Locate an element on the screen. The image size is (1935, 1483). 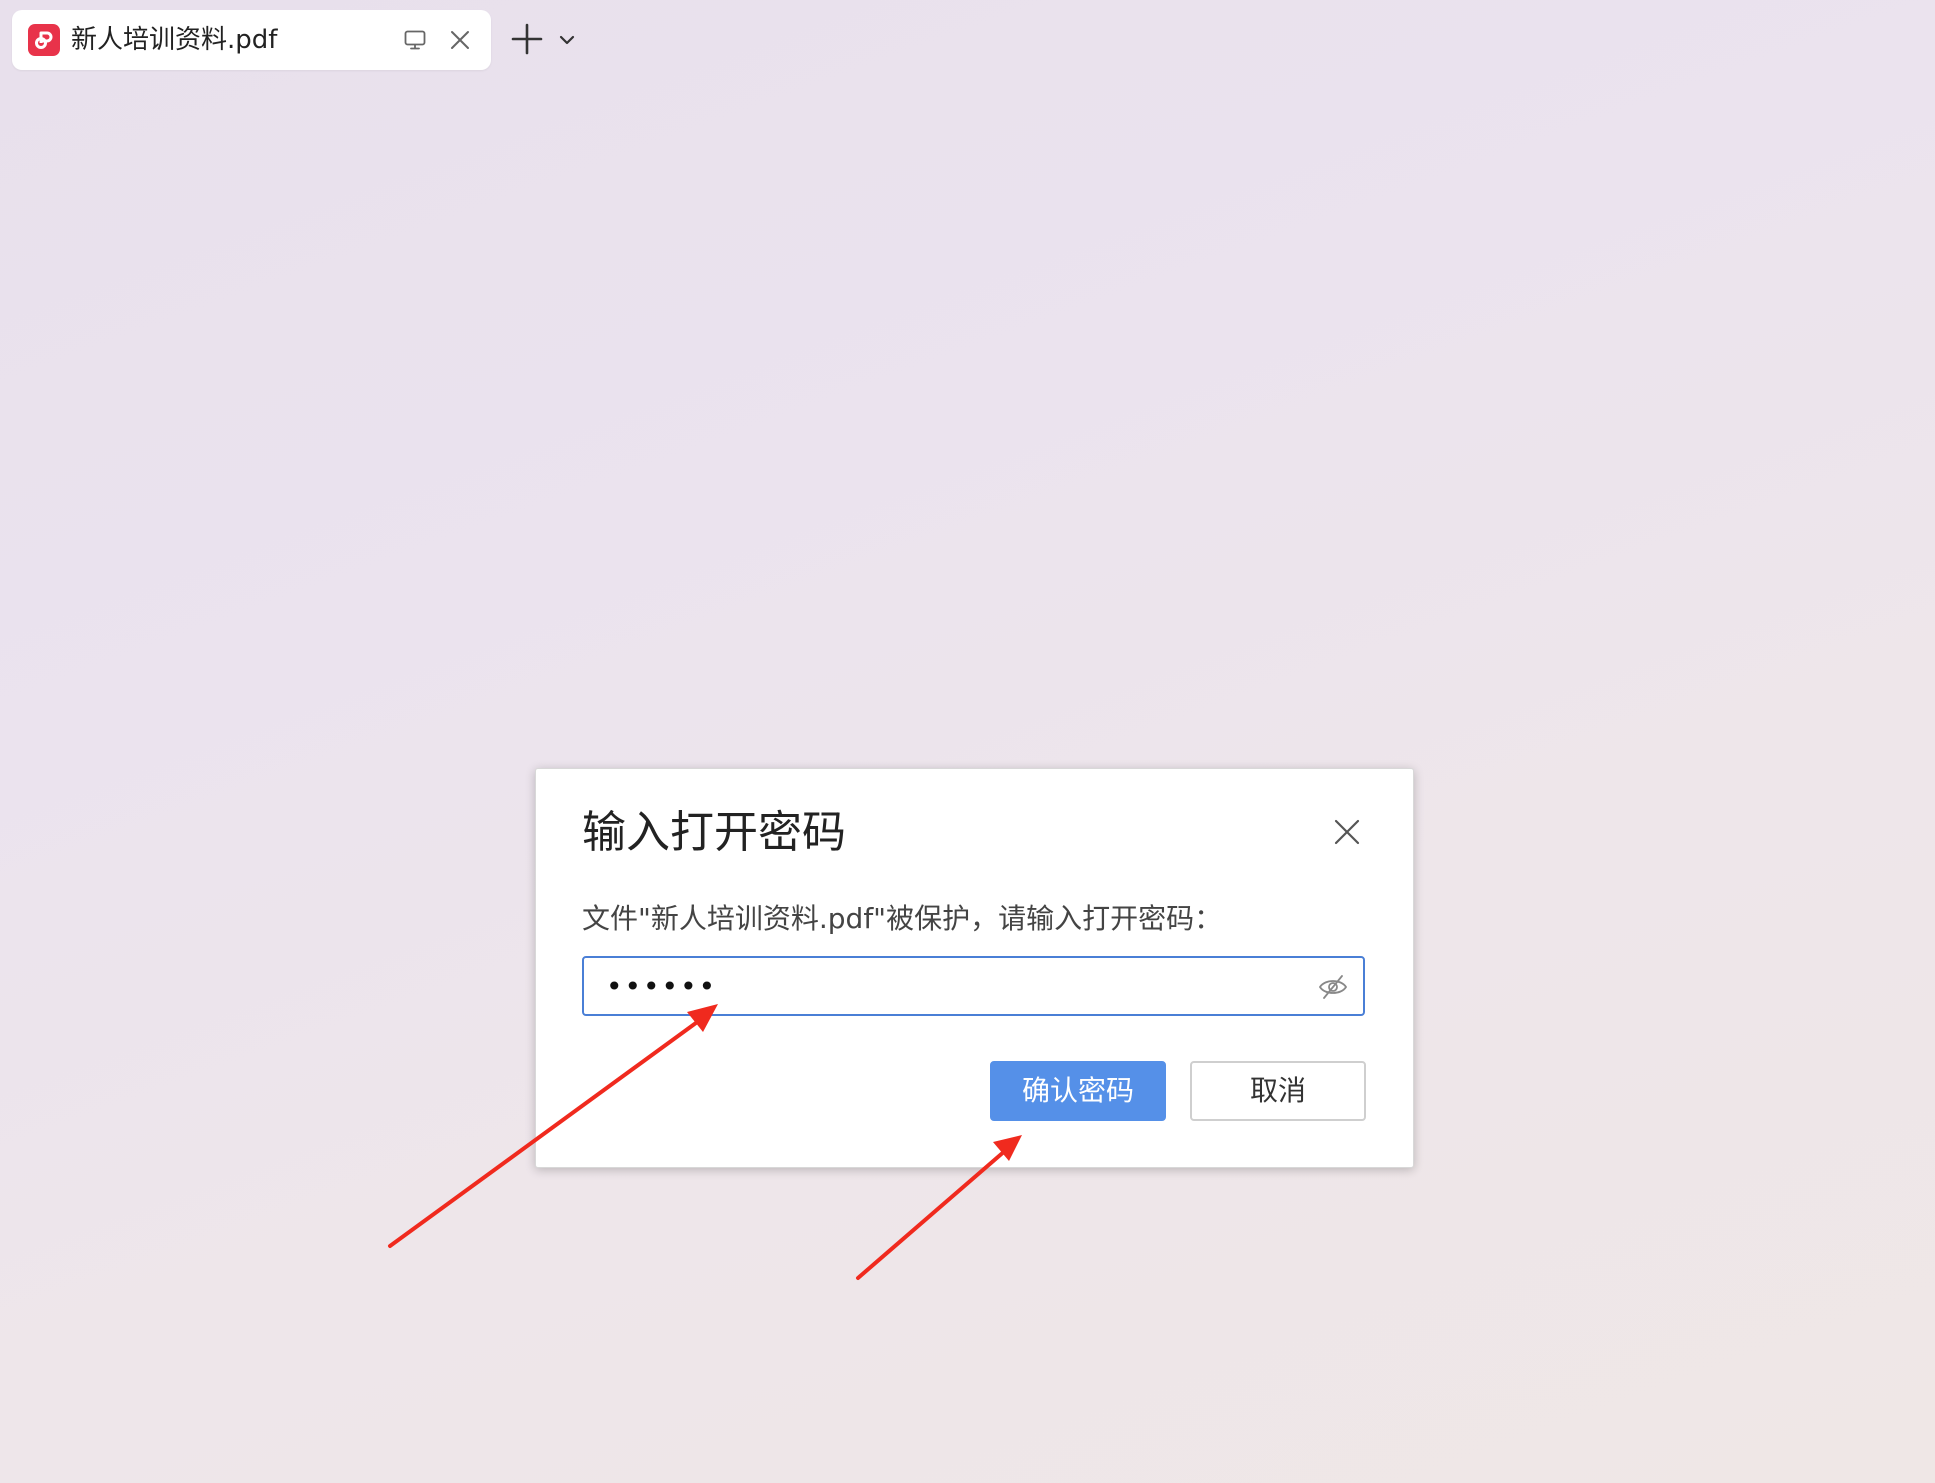
annotation-overlay is located at coordinates (705, 1142).